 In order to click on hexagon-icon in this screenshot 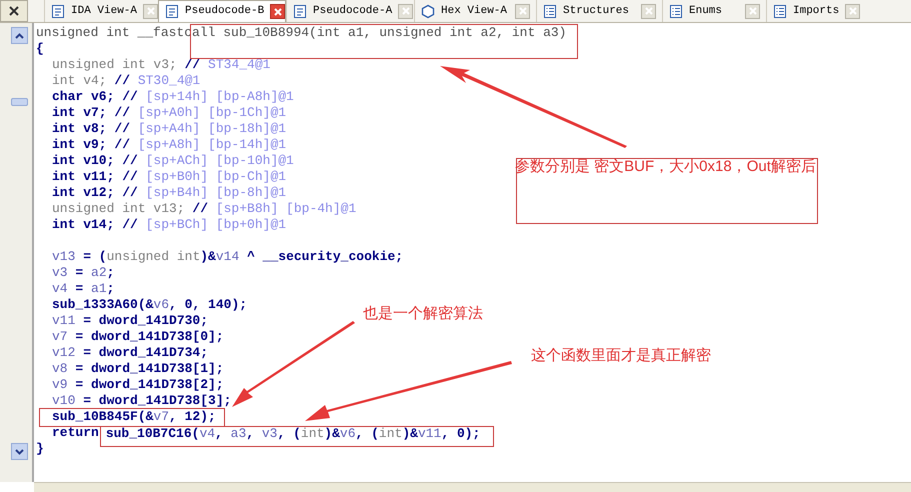, I will do `click(428, 11)`.